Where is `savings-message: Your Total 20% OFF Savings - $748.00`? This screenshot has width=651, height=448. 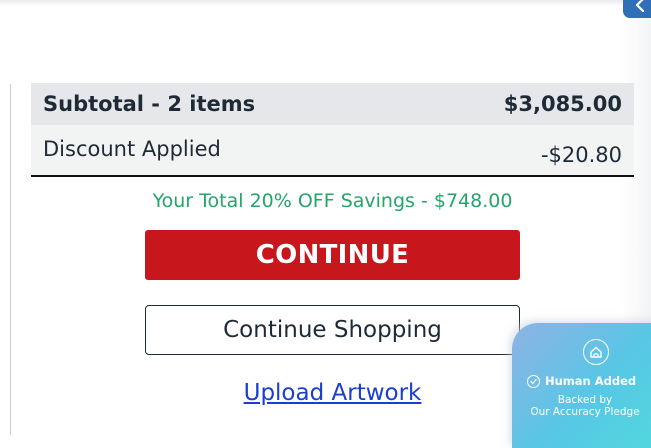 savings-message: Your Total 20% OFF Savings - $748.00 is located at coordinates (332, 201).